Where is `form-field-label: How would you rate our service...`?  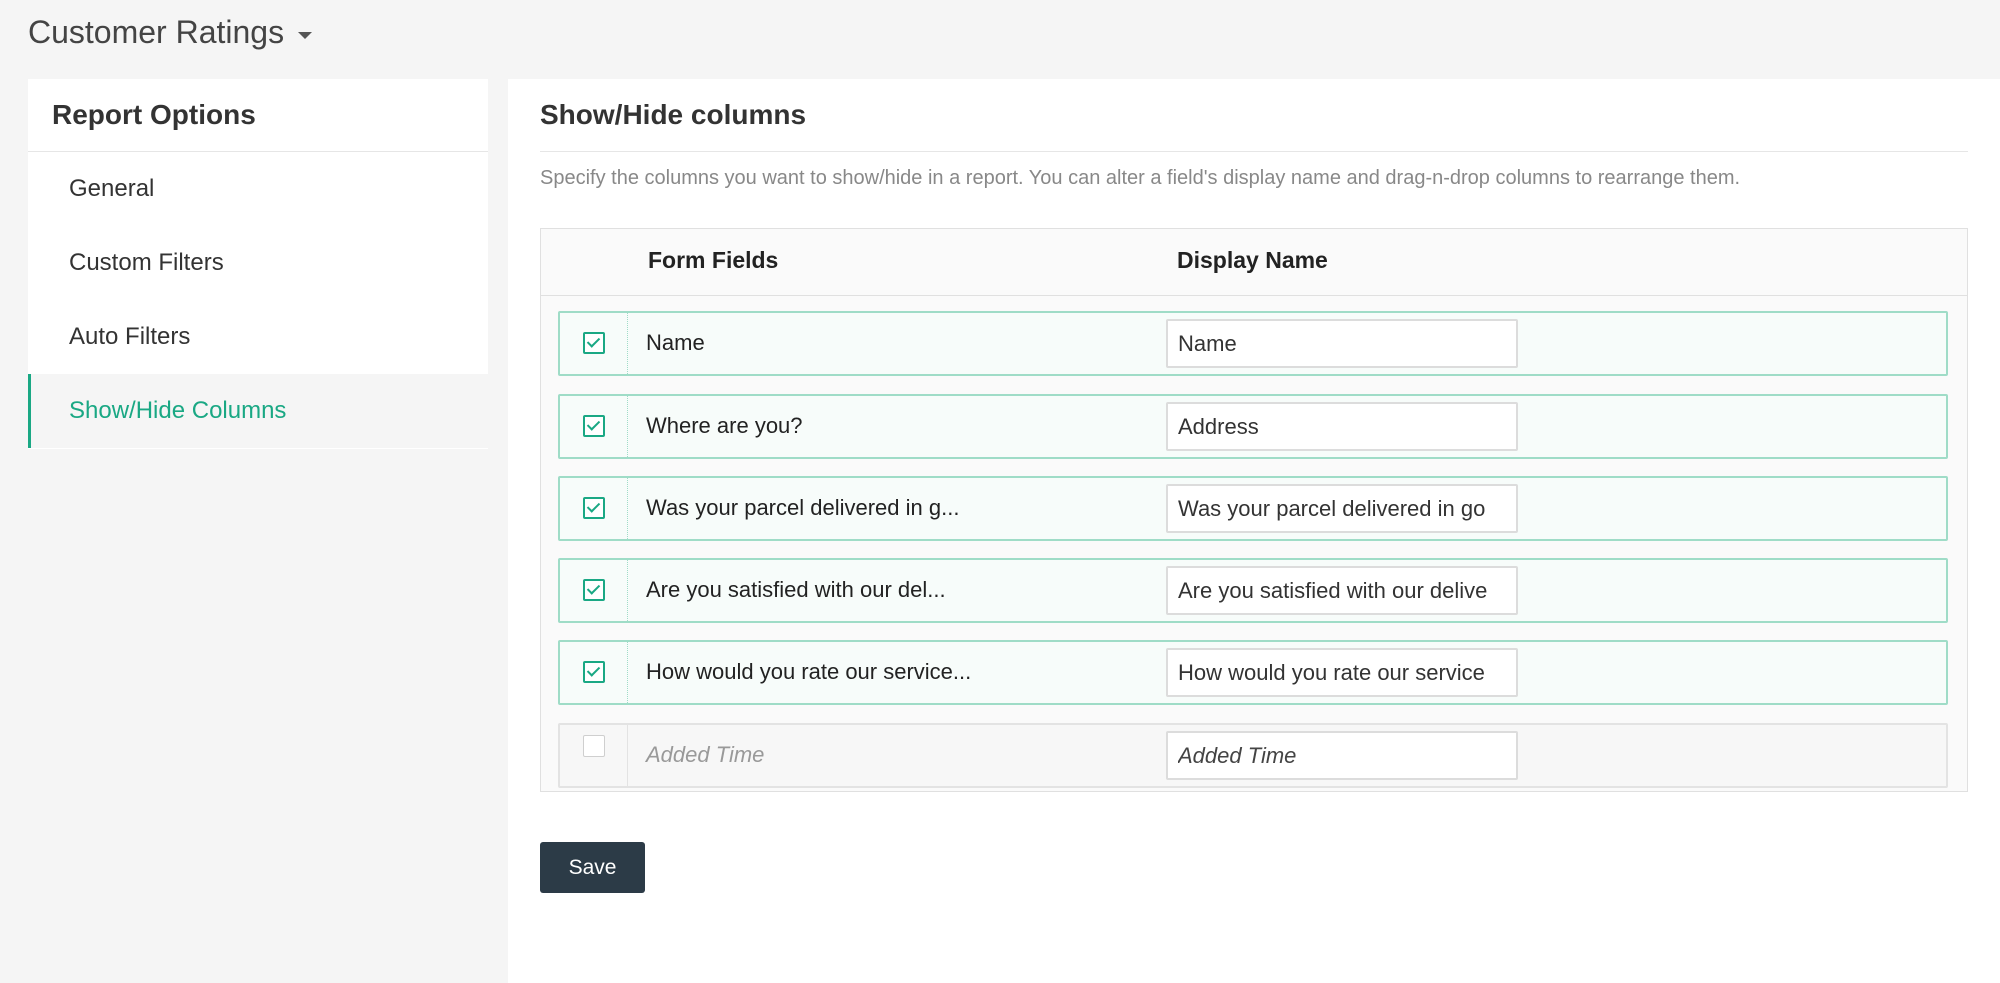
form-field-label: How would you rate our service... is located at coordinates (809, 671).